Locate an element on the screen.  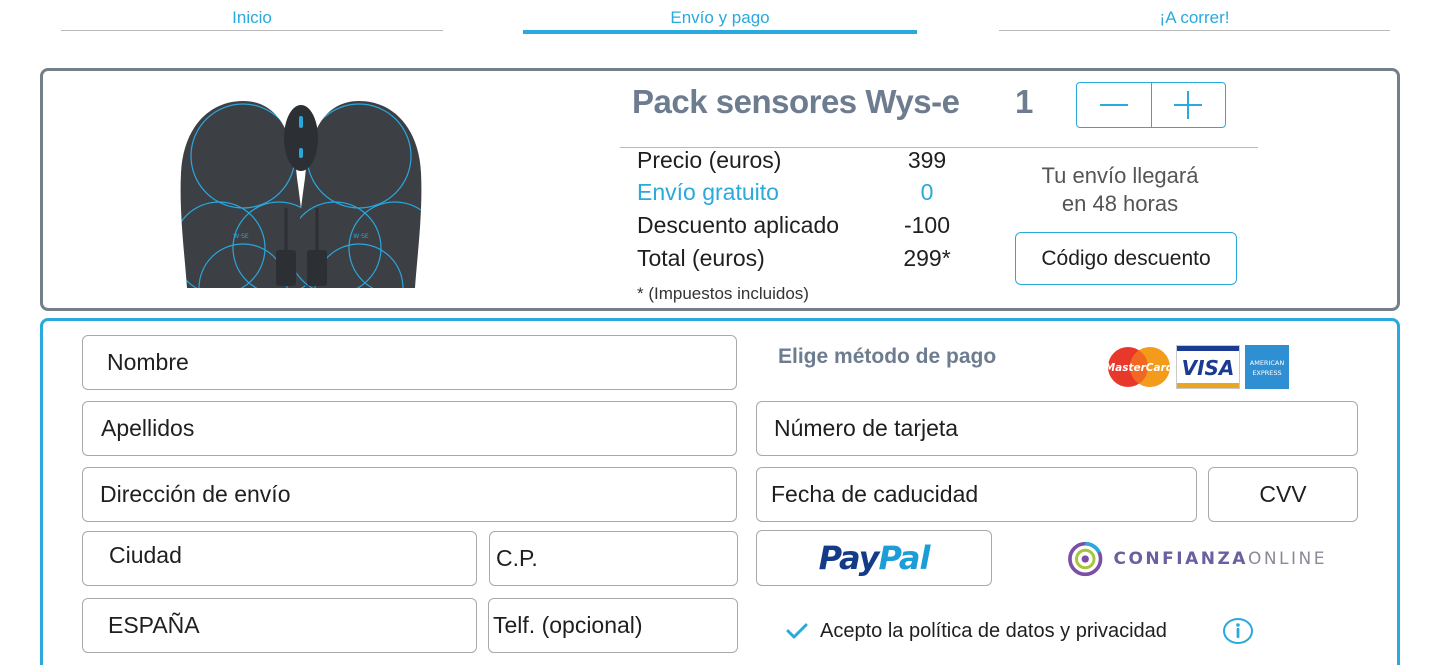
phone-field: Telf. (opcional) is located at coordinates (613, 625).